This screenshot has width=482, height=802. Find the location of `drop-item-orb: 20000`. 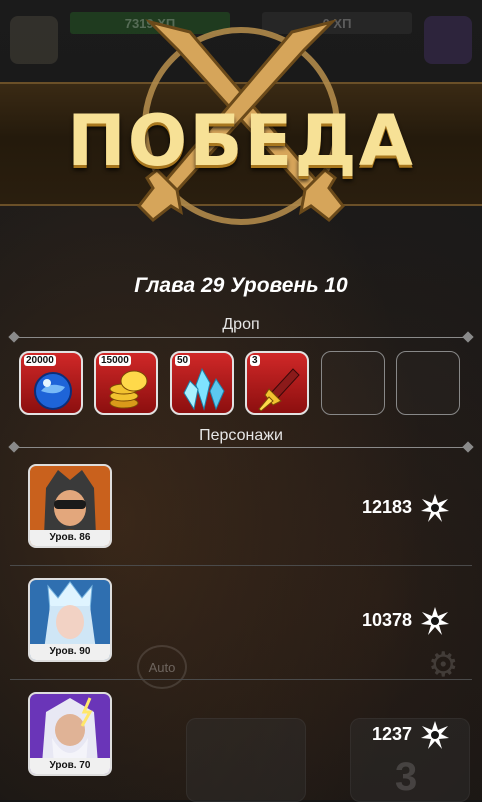

drop-item-orb: 20000 is located at coordinates (51, 383).